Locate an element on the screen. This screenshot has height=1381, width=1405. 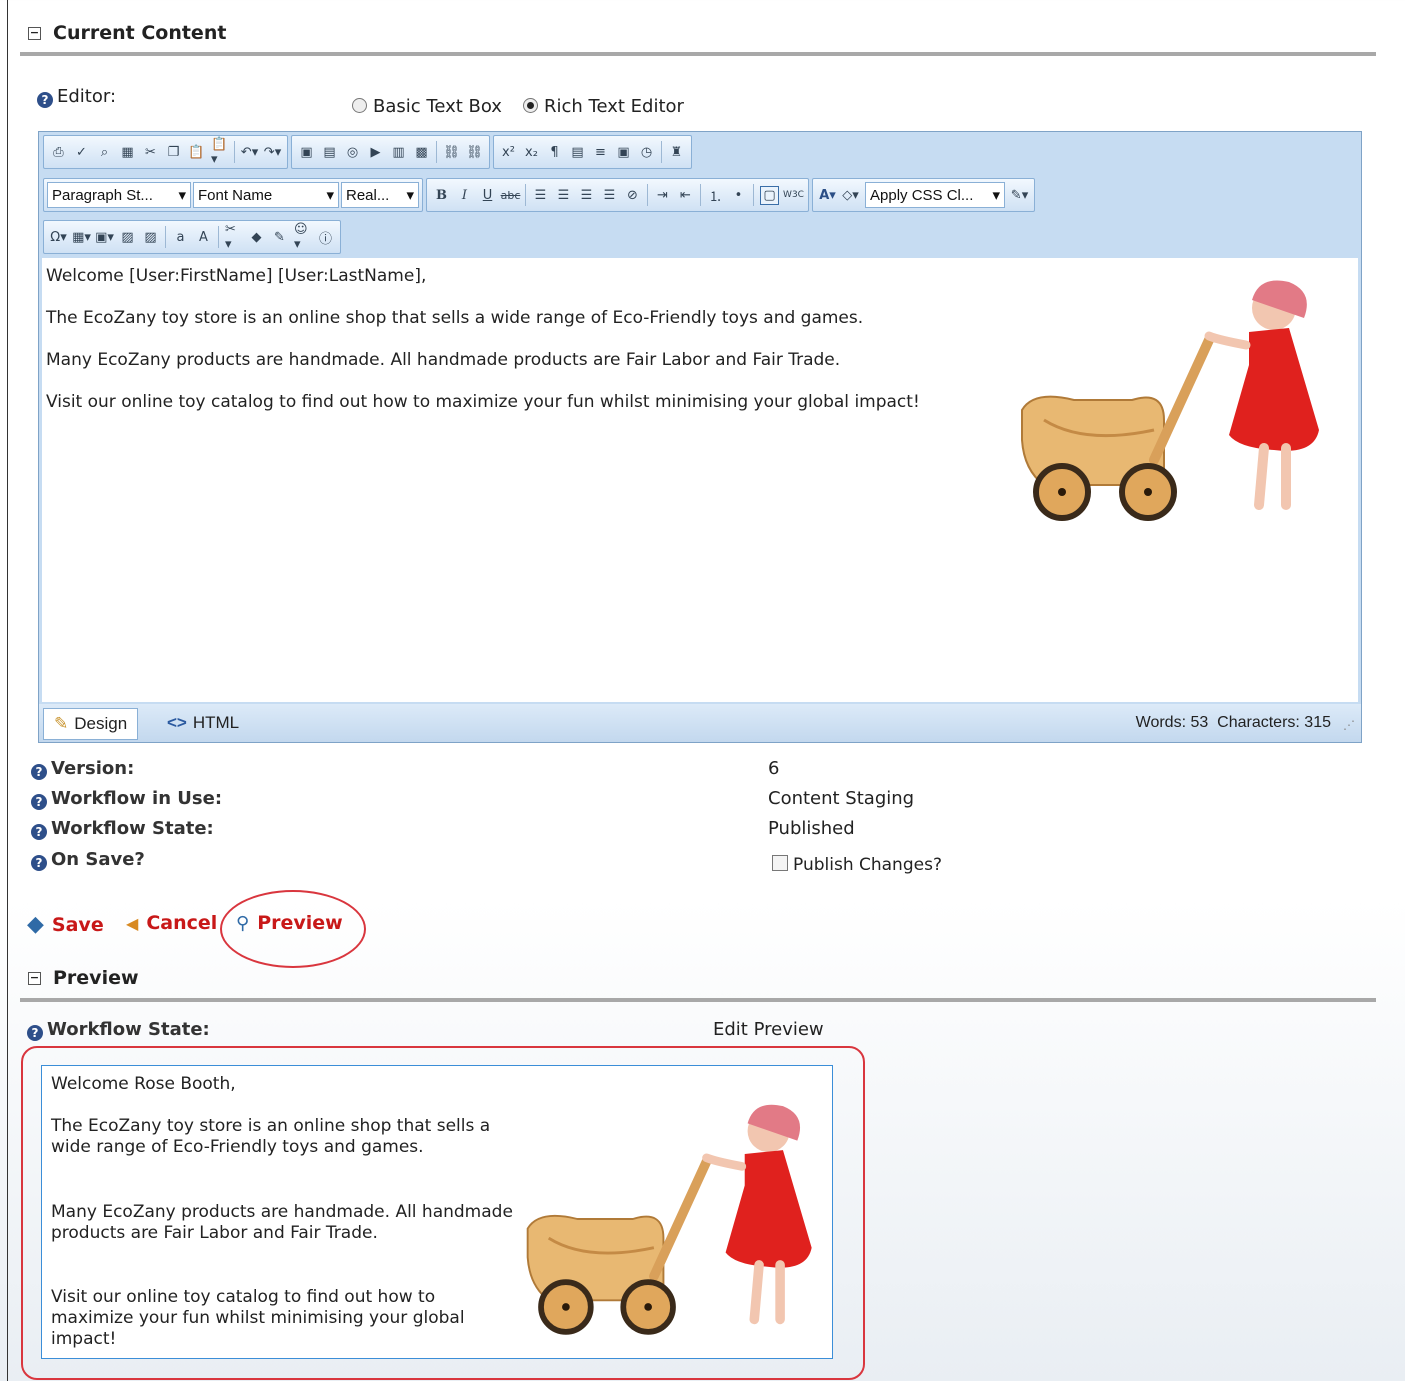
tab-design: ✎ Design is located at coordinates (91, 724).